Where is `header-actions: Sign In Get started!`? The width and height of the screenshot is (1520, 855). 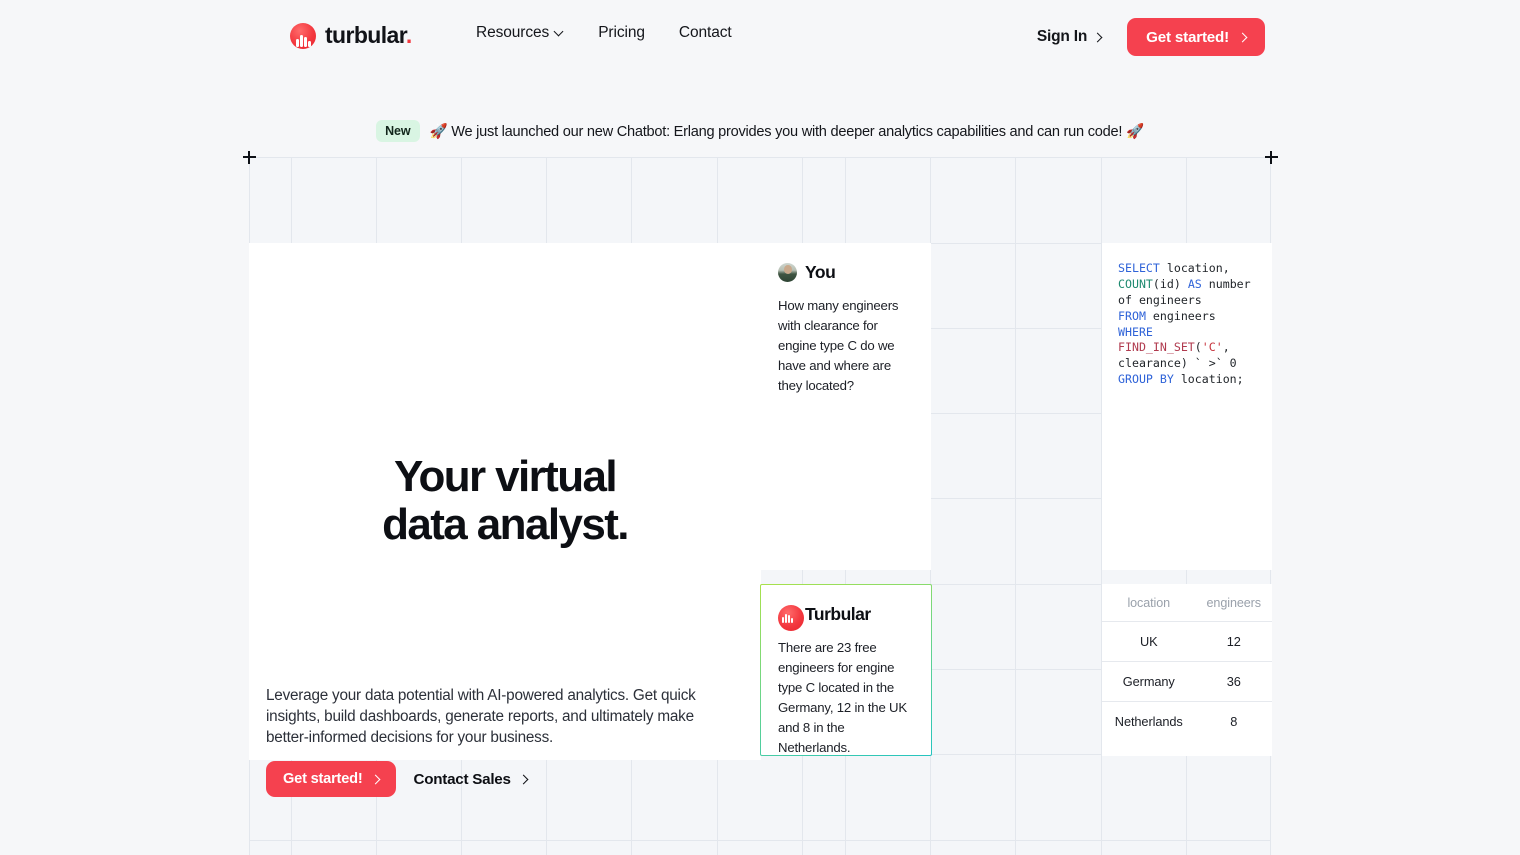 header-actions: Sign In Get started! is located at coordinates (1151, 37).